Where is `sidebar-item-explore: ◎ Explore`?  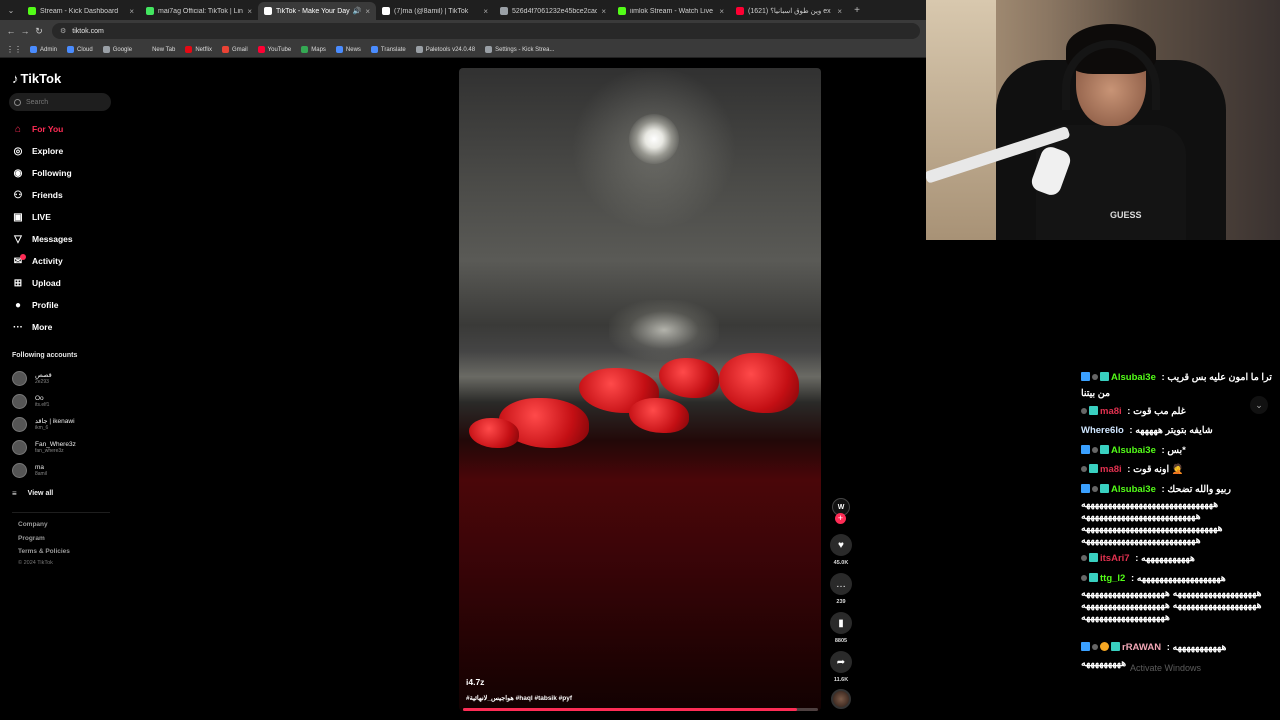
sidebar-item-explore: ◎ Explore is located at coordinates (38, 151).